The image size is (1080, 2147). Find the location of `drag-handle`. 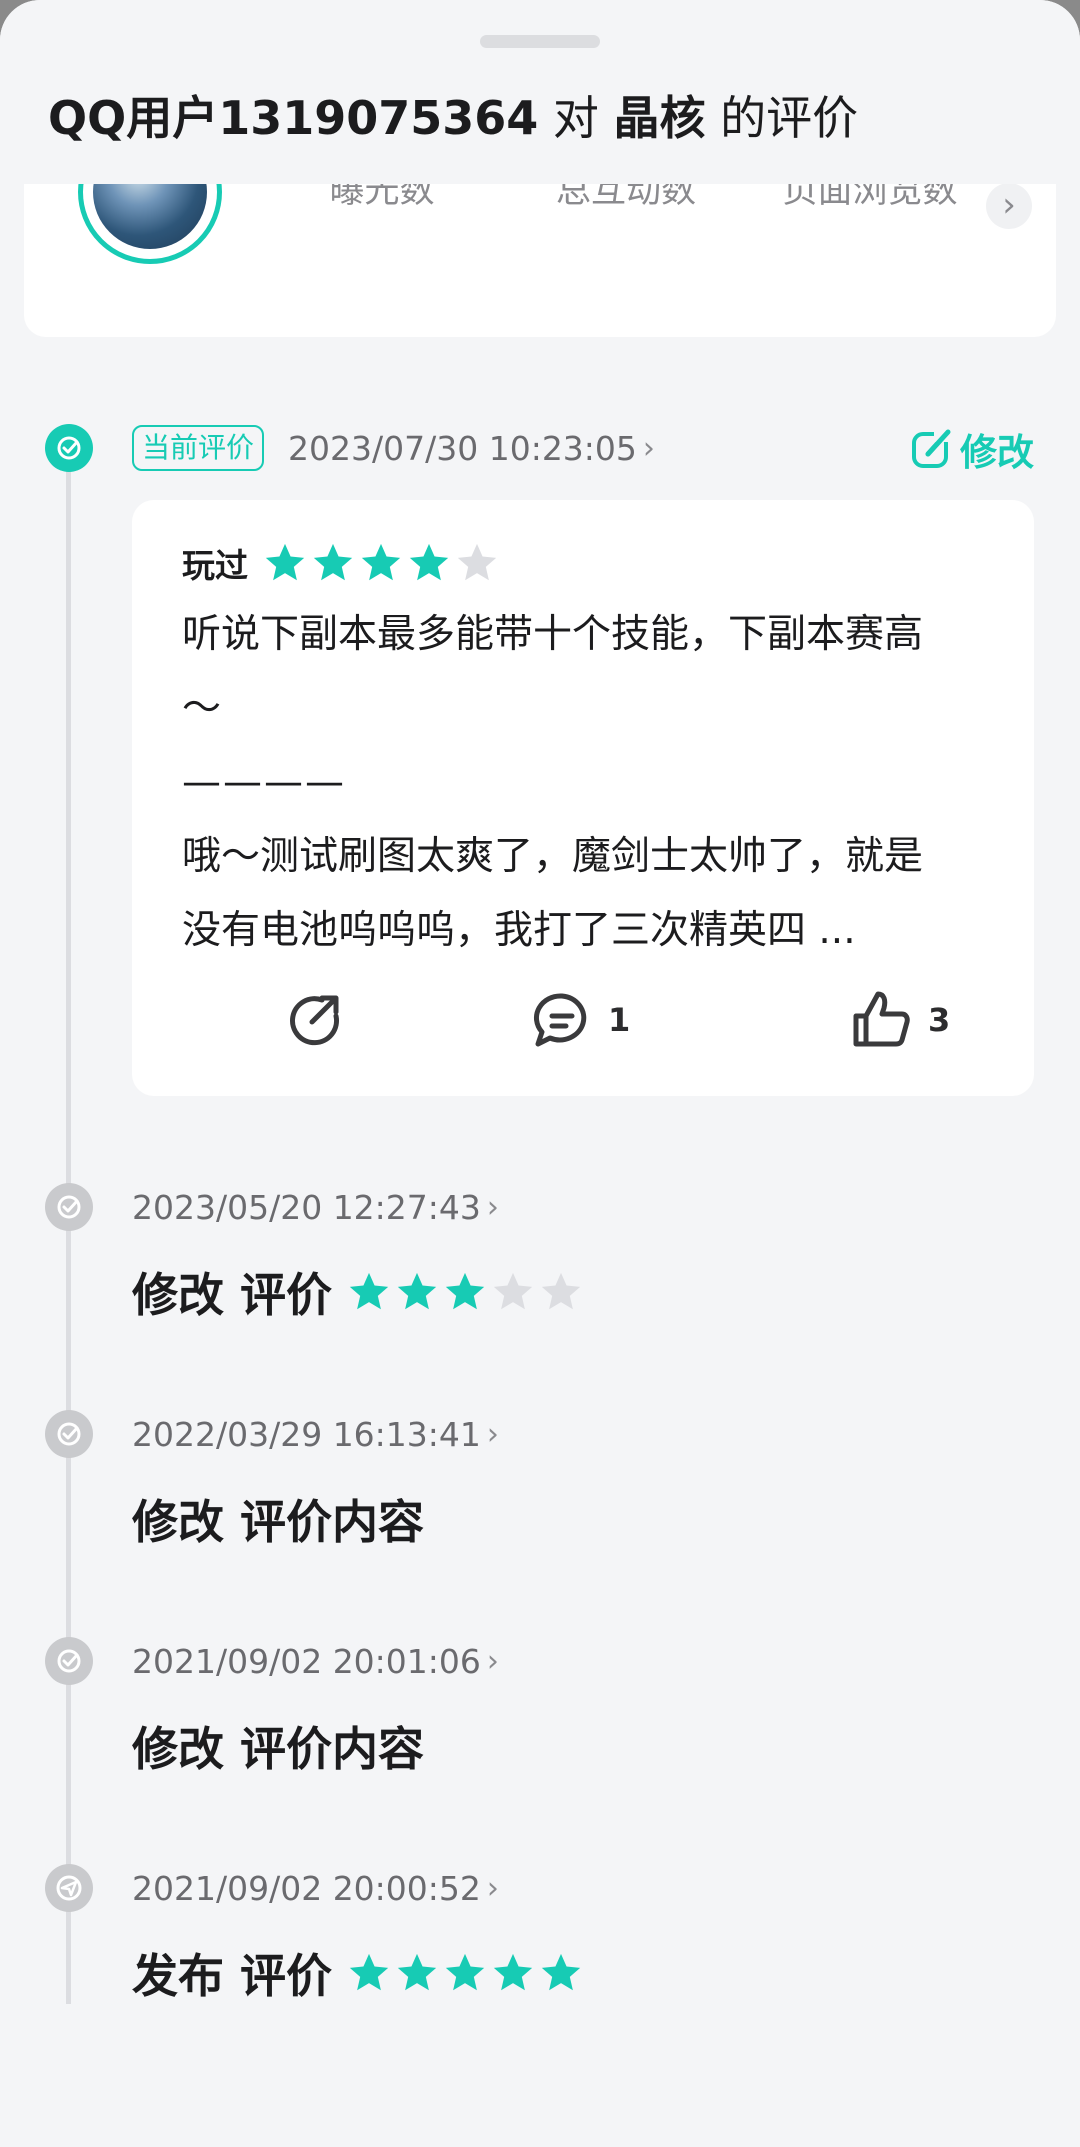

drag-handle is located at coordinates (540, 41).